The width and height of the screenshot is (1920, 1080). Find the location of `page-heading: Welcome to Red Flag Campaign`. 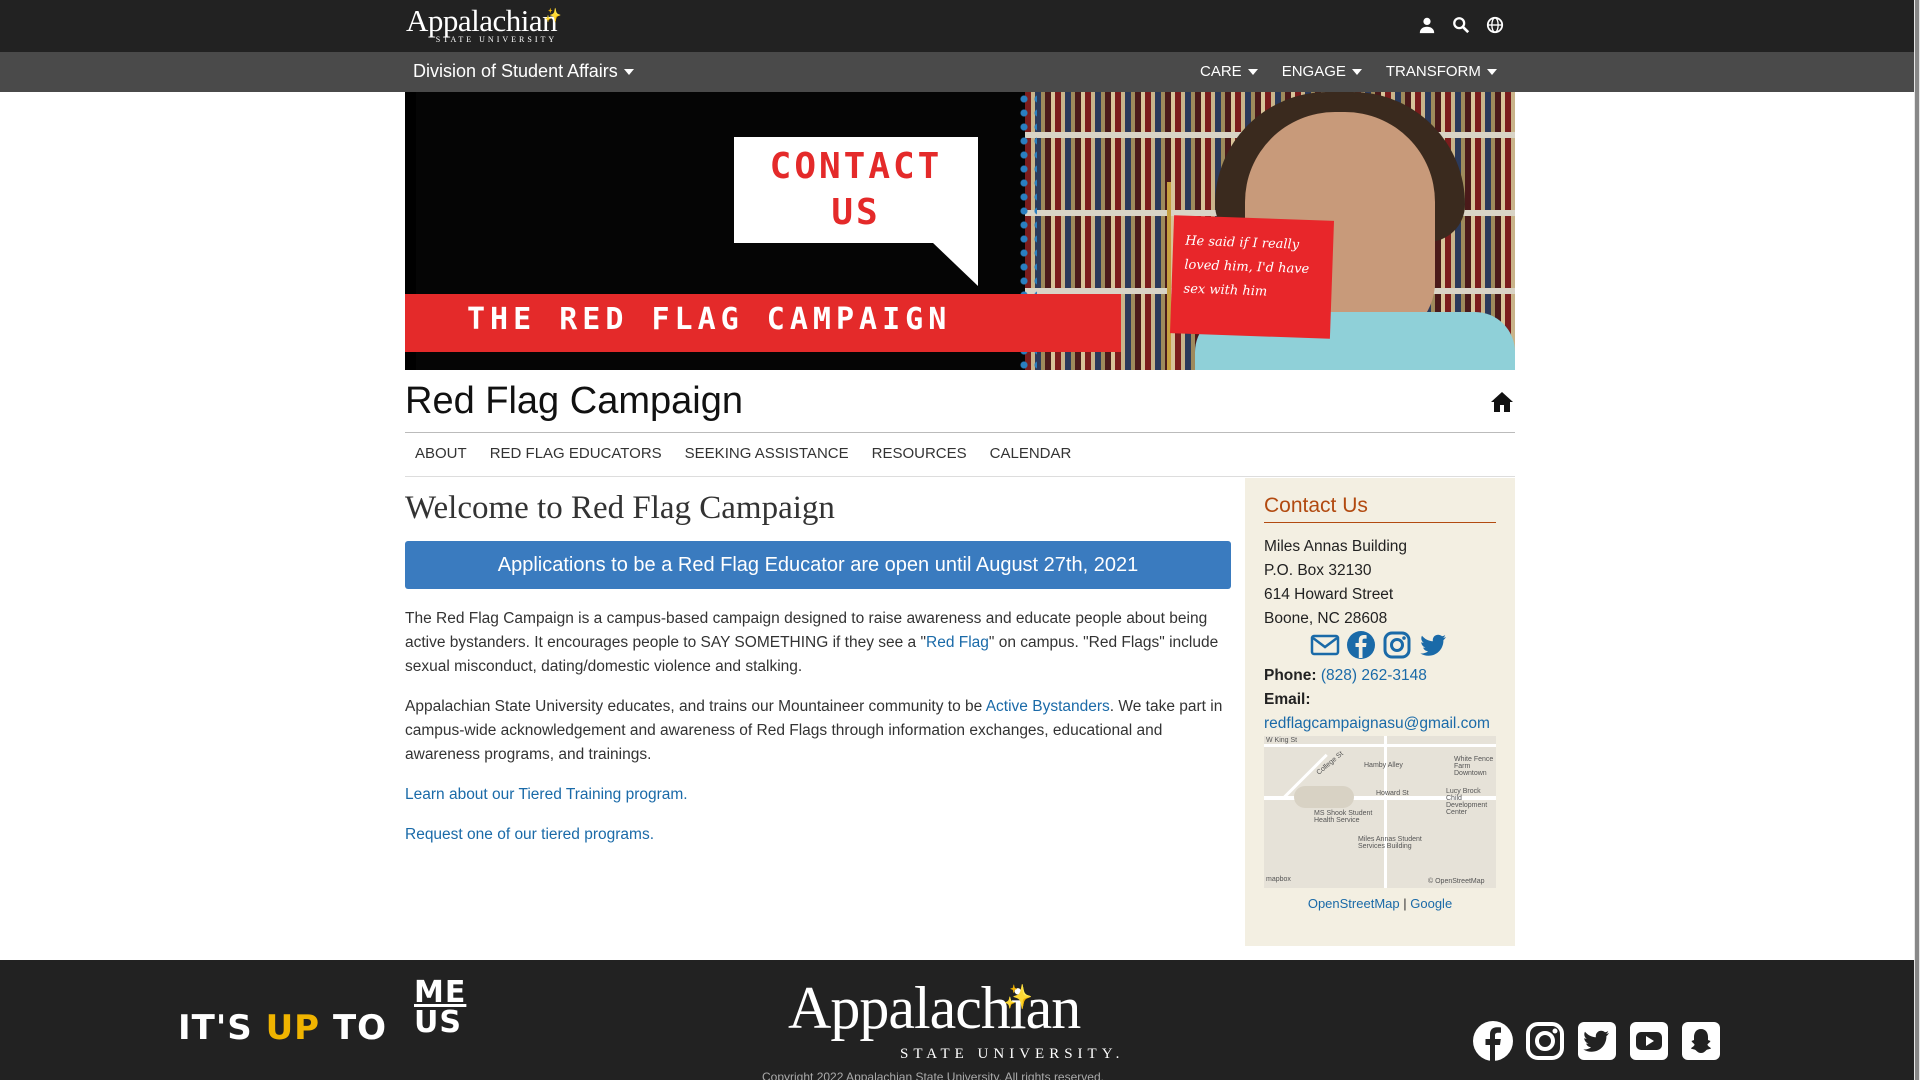

page-heading: Welcome to Red Flag Campaign is located at coordinates (620, 508).